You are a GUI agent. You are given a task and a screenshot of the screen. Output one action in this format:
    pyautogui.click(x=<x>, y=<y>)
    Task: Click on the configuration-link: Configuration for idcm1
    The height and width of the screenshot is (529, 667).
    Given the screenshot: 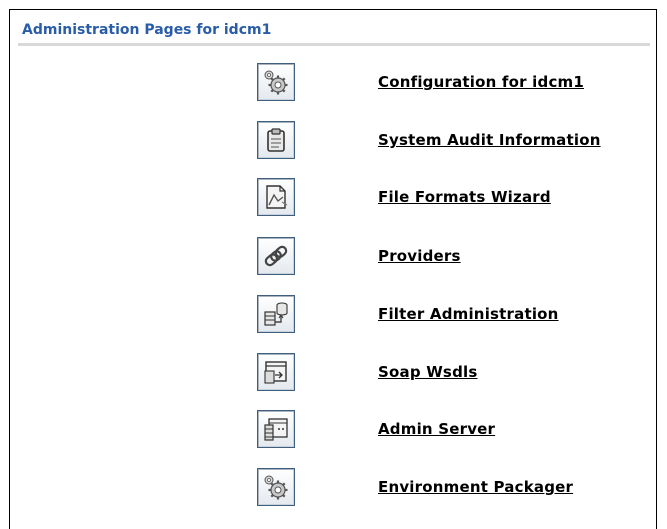 What is the action you would take?
    pyautogui.click(x=481, y=82)
    